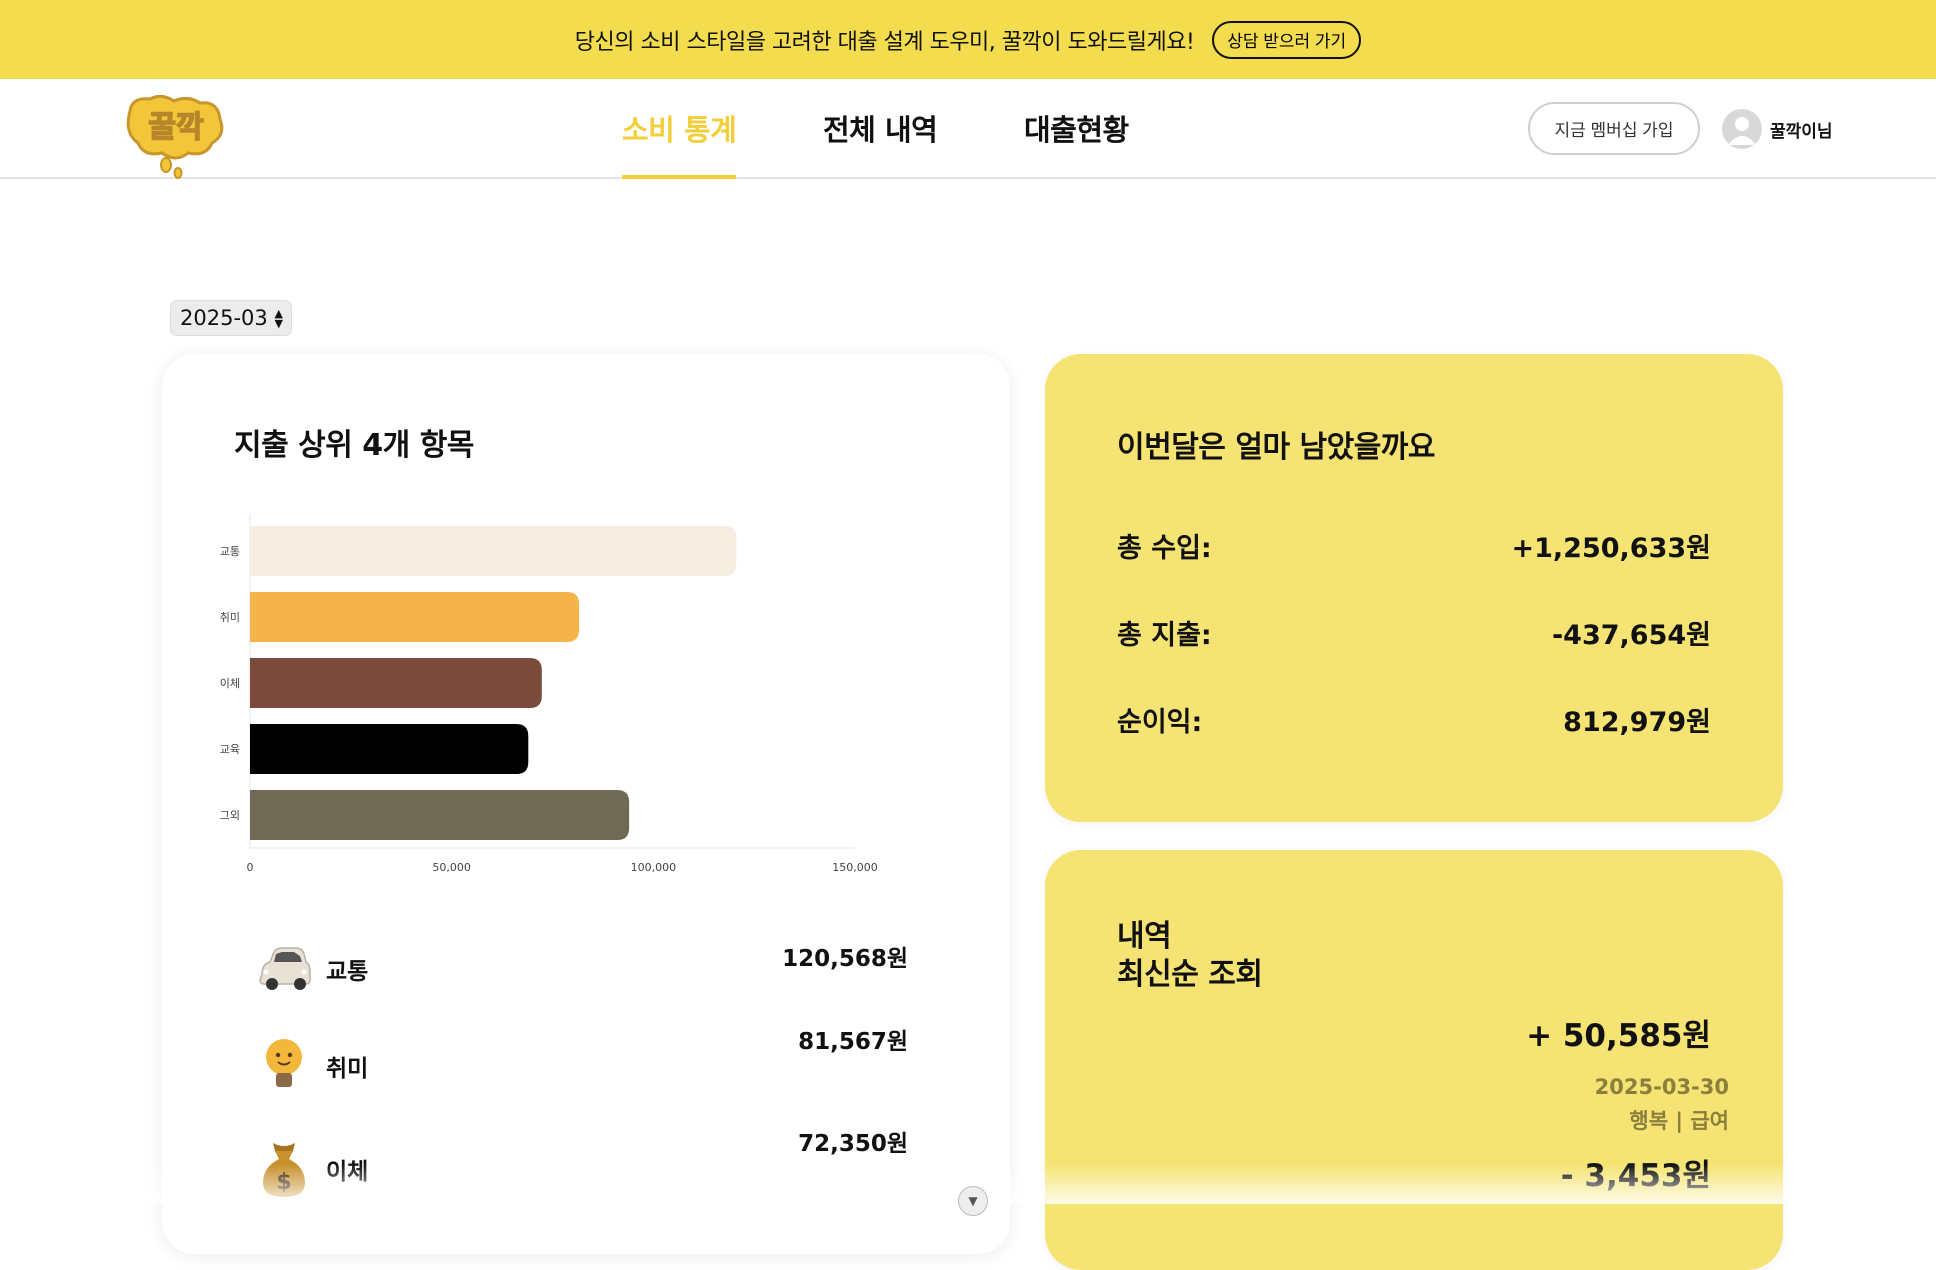  Describe the element at coordinates (679, 143) in the screenshot. I see `tab-spending-stats: 소비 통계` at that location.